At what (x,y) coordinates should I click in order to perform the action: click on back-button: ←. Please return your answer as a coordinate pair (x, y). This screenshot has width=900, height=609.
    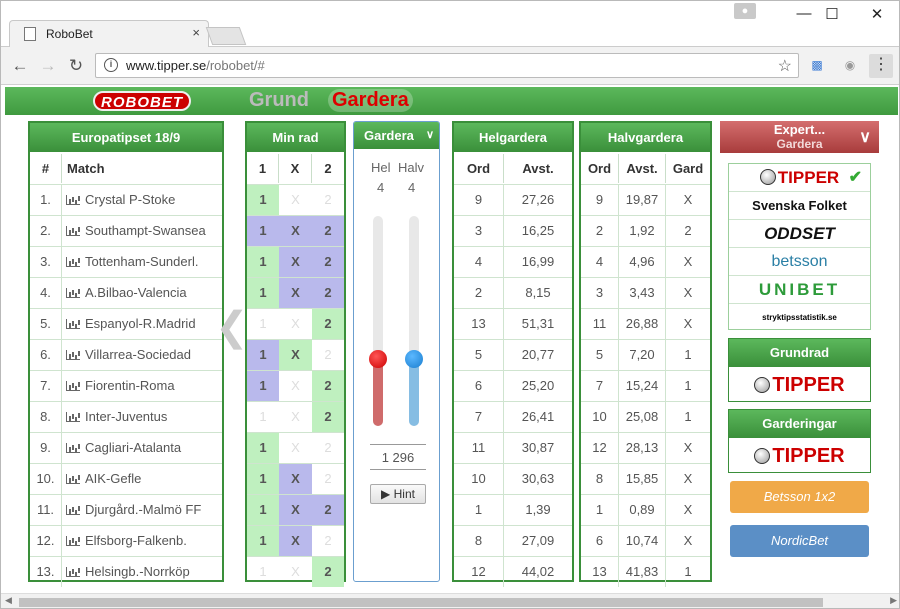
    Looking at the image, I should click on (20, 66).